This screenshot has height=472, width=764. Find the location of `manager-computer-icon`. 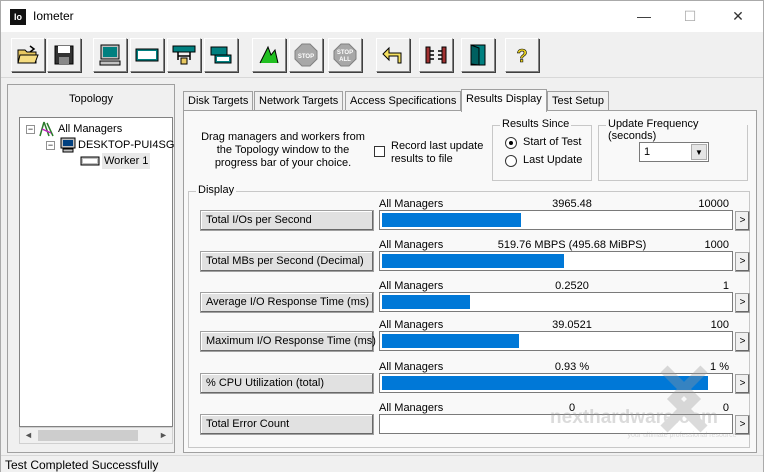

manager-computer-icon is located at coordinates (68, 145).